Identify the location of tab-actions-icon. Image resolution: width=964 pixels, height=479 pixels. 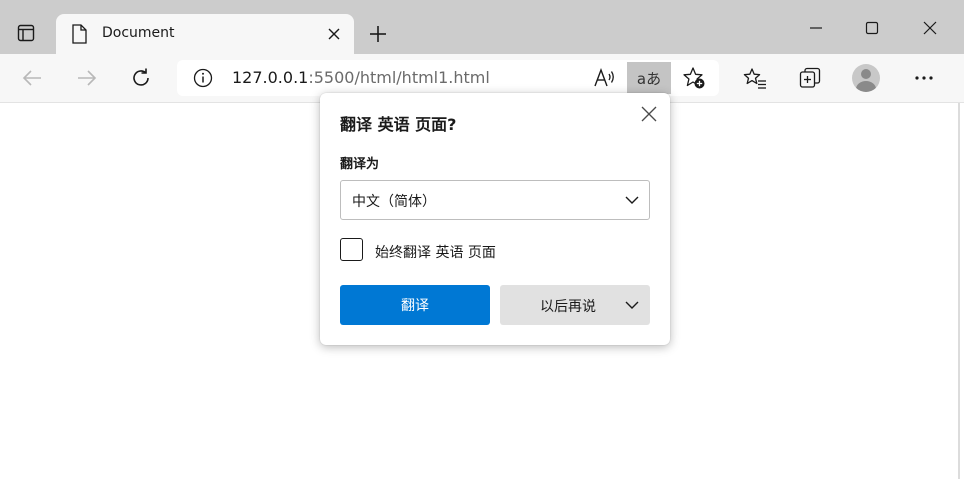
(26, 33).